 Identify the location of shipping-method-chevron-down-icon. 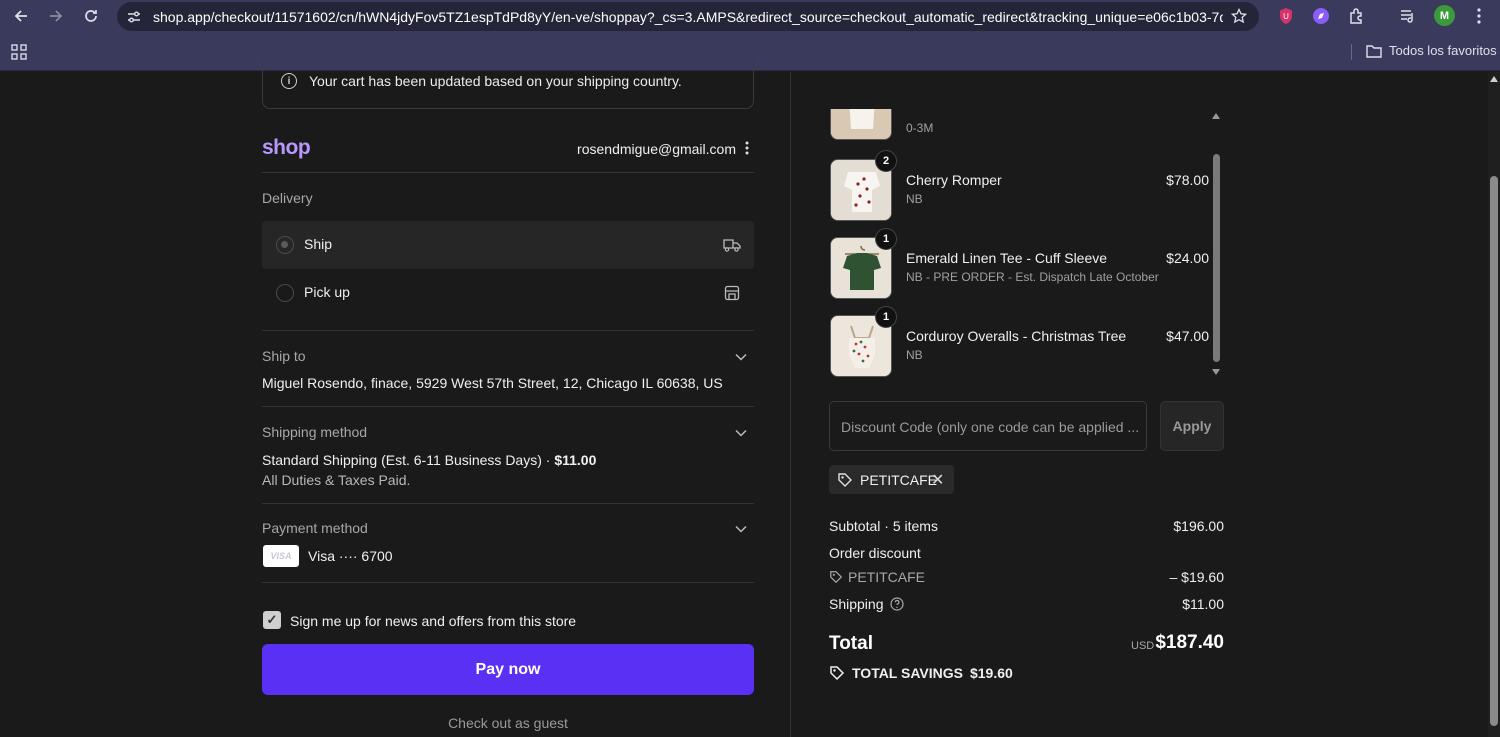
(741, 433).